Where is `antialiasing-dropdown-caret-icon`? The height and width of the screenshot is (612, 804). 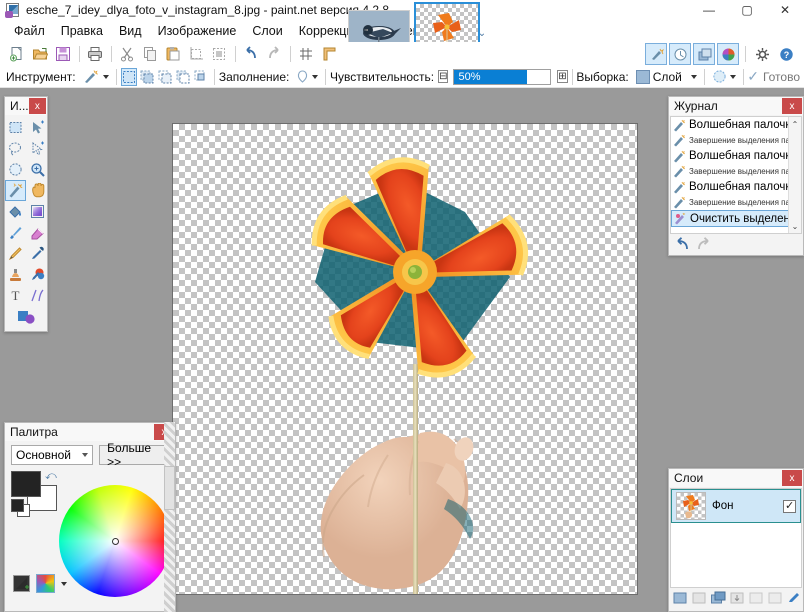 antialiasing-dropdown-caret-icon is located at coordinates (732, 76).